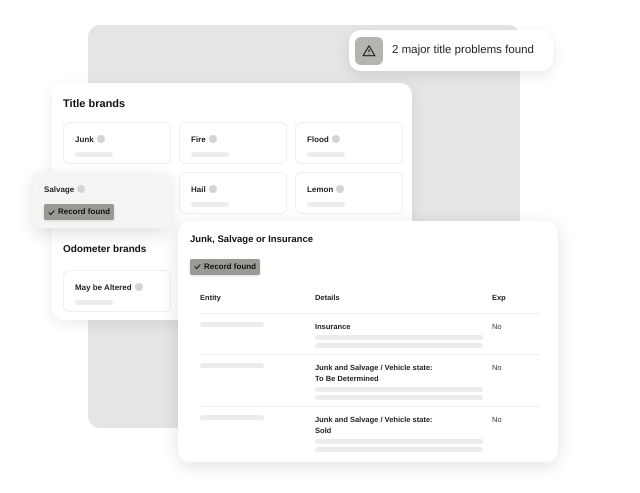 This screenshot has height=493, width=640. What do you see at coordinates (369, 50) in the screenshot?
I see `warning-icon` at bounding box center [369, 50].